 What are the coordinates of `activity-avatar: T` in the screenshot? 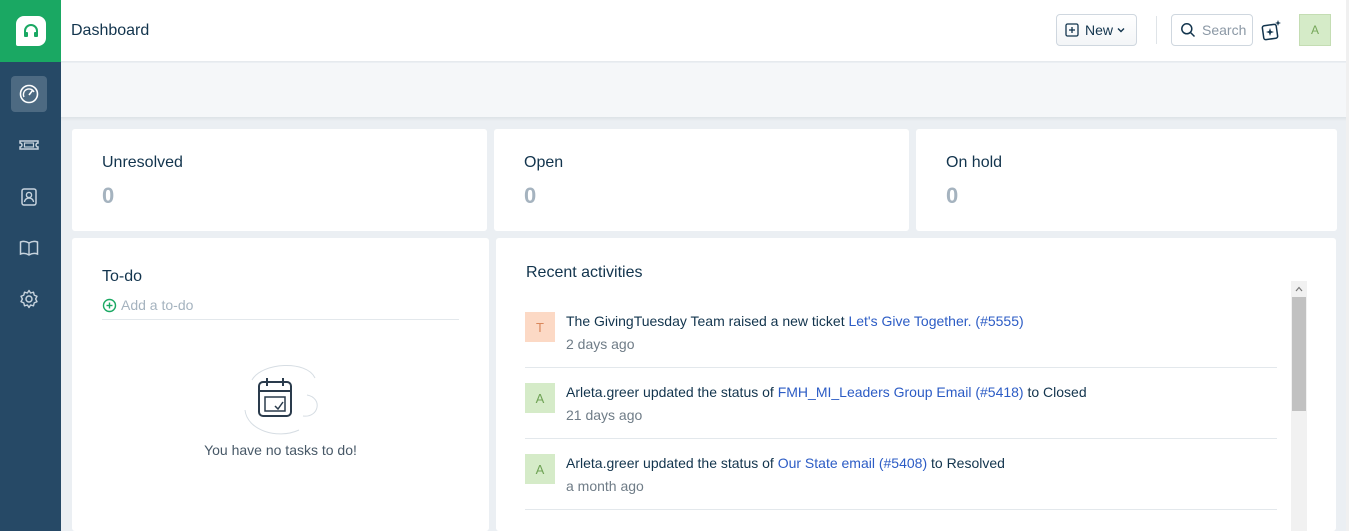 It's located at (540, 327).